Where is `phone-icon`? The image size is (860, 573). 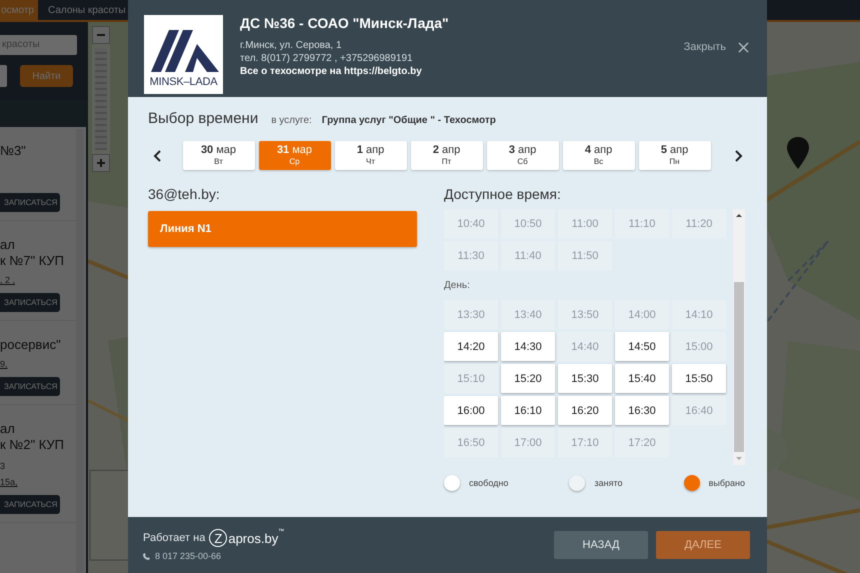
phone-icon is located at coordinates (146, 556).